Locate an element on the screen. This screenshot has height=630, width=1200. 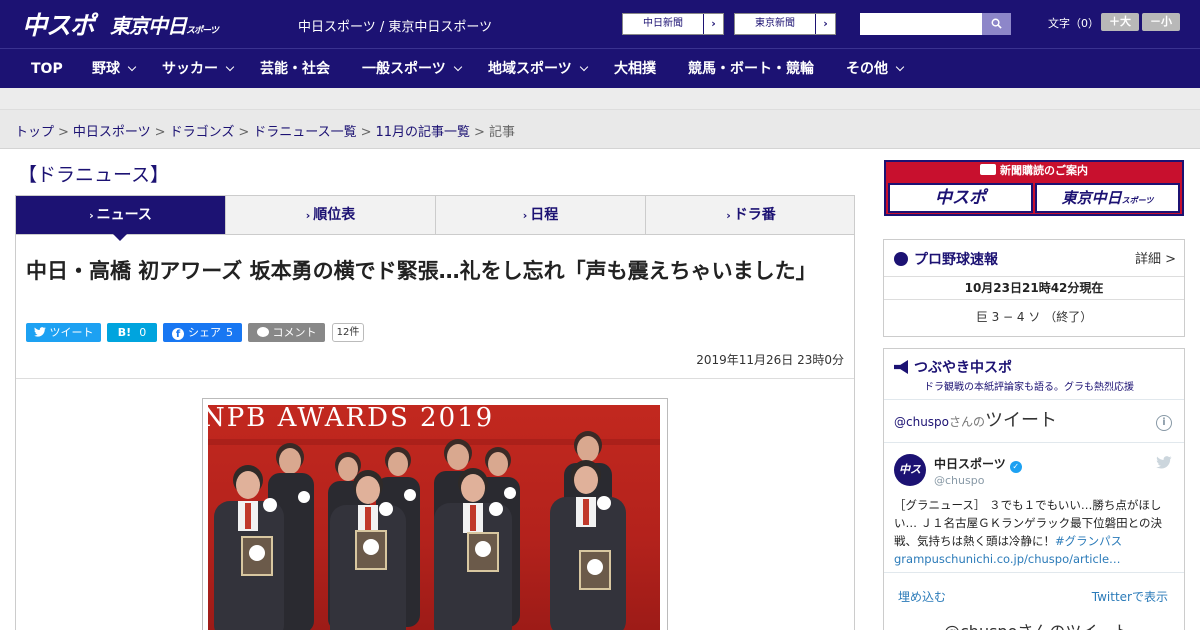
tab-label: ニュース is located at coordinates (124, 215).